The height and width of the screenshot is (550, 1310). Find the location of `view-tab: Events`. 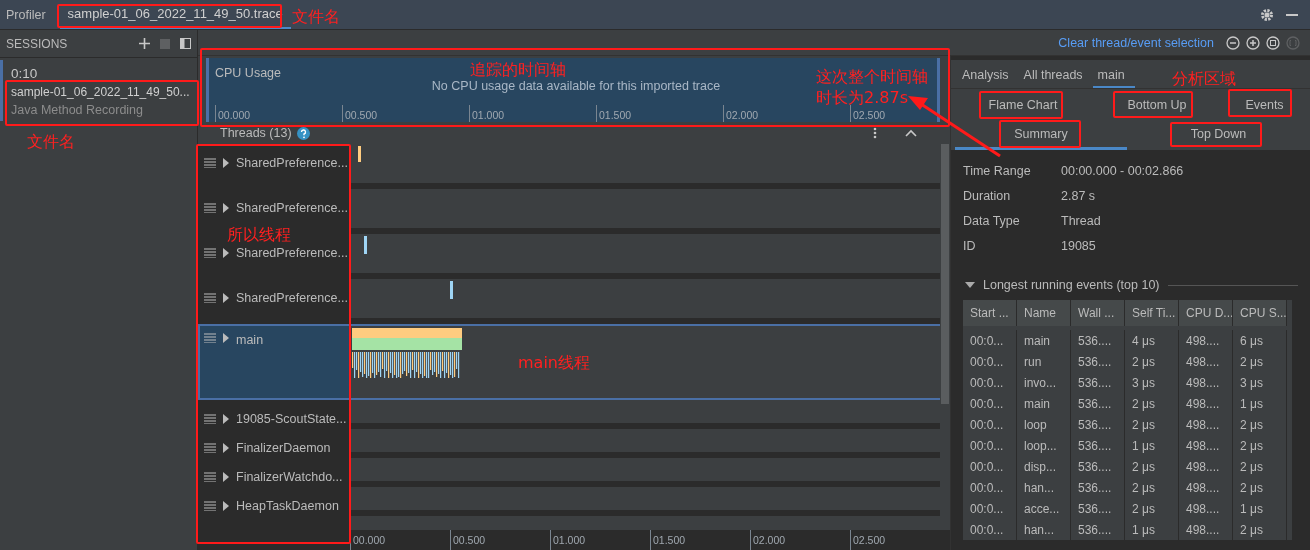

view-tab: Events is located at coordinates (1264, 106).